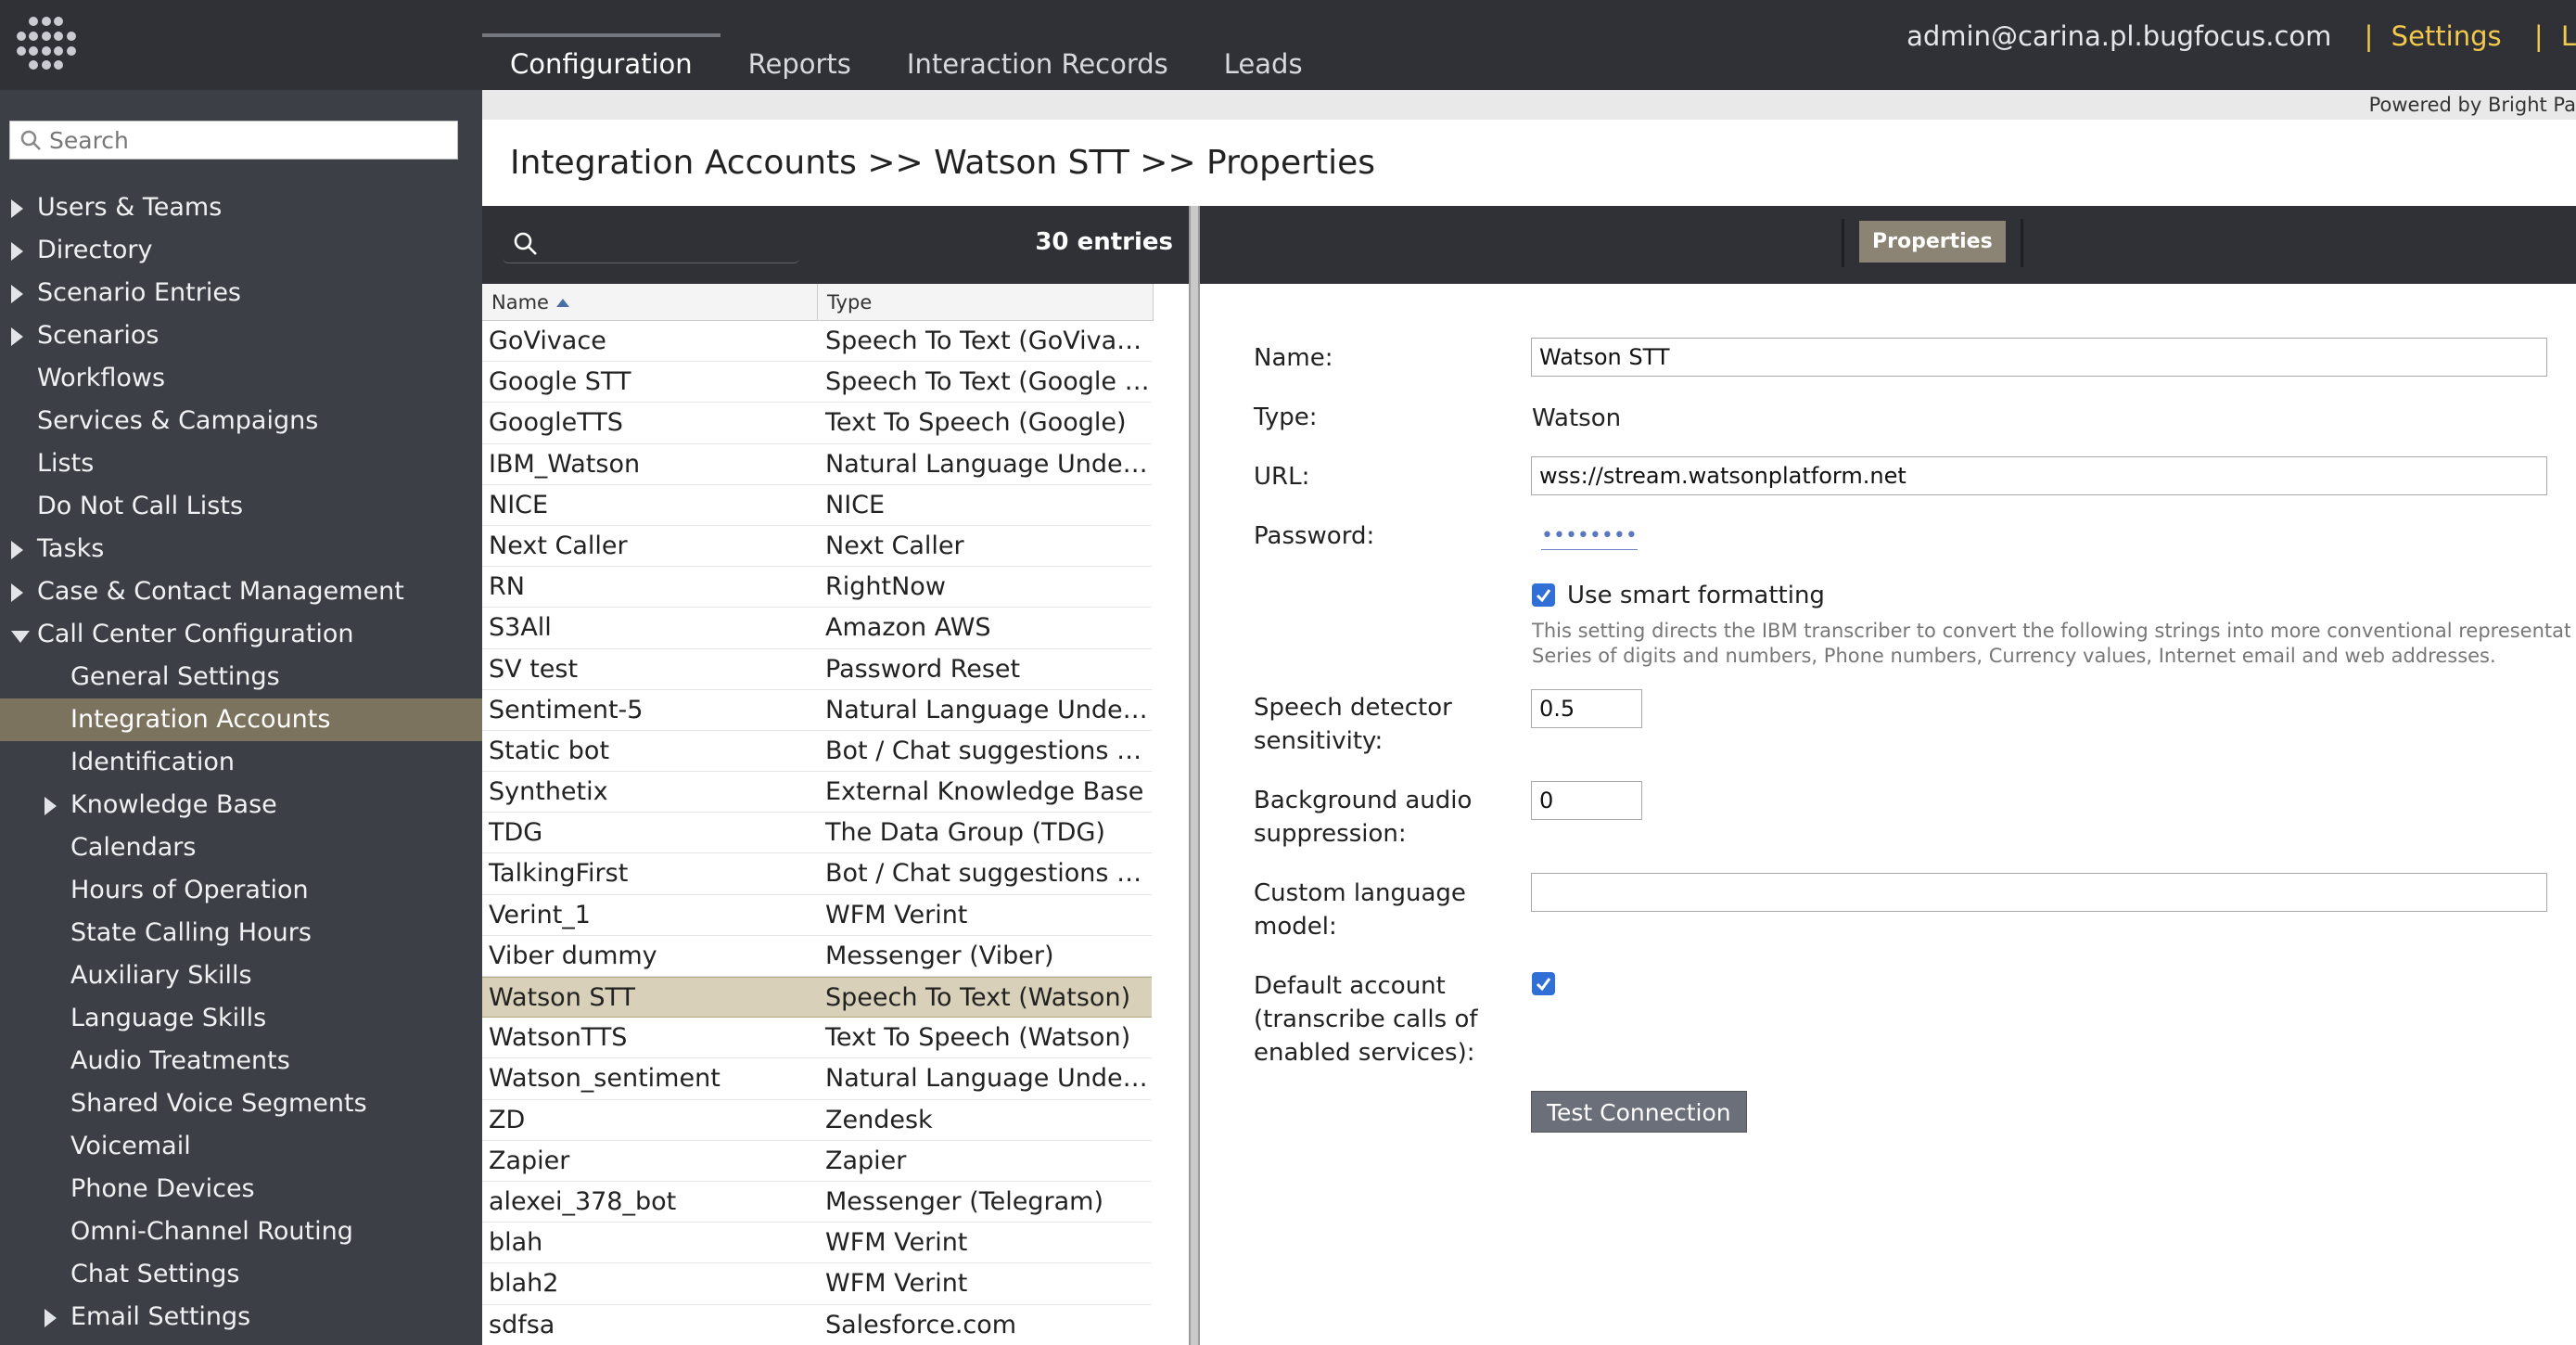  What do you see at coordinates (1589, 537) in the screenshot?
I see `password-field: ••••••••` at bounding box center [1589, 537].